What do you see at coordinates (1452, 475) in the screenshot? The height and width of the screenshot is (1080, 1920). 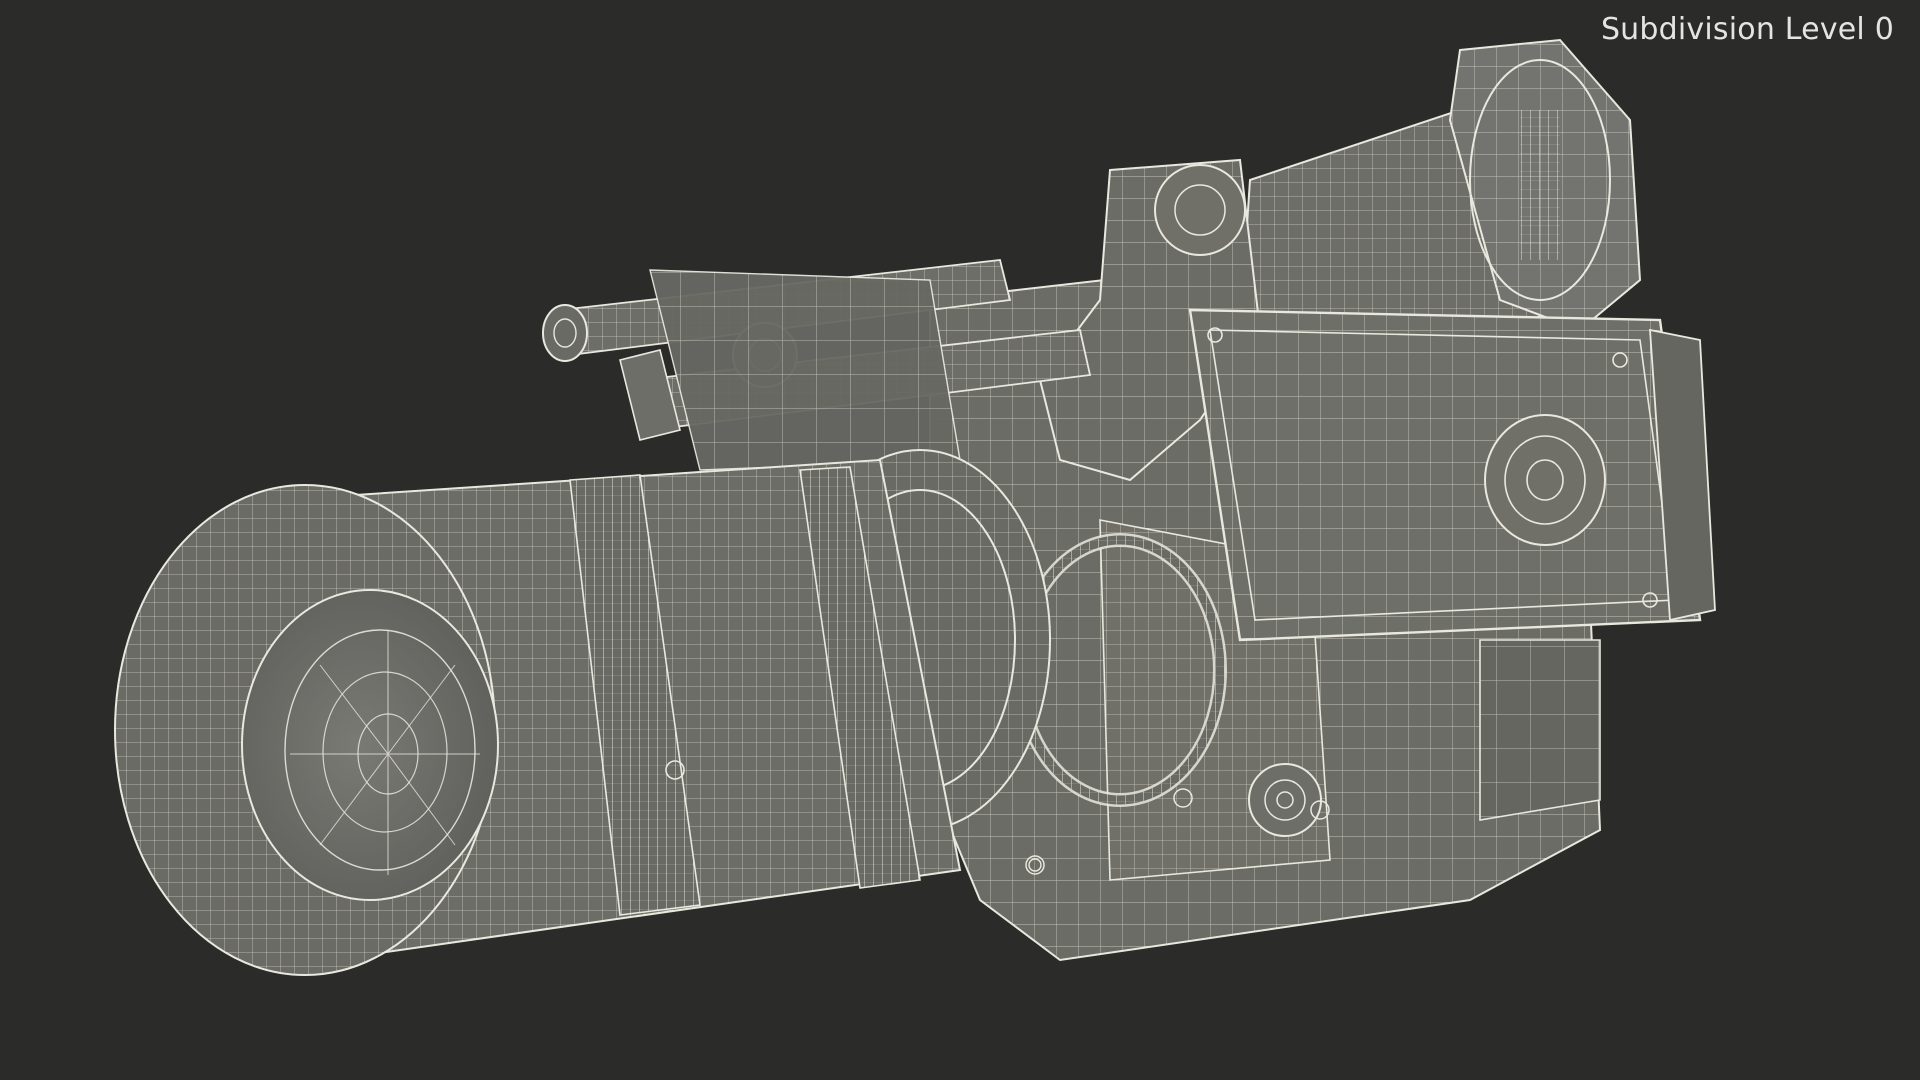 I see `lcd-screen` at bounding box center [1452, 475].